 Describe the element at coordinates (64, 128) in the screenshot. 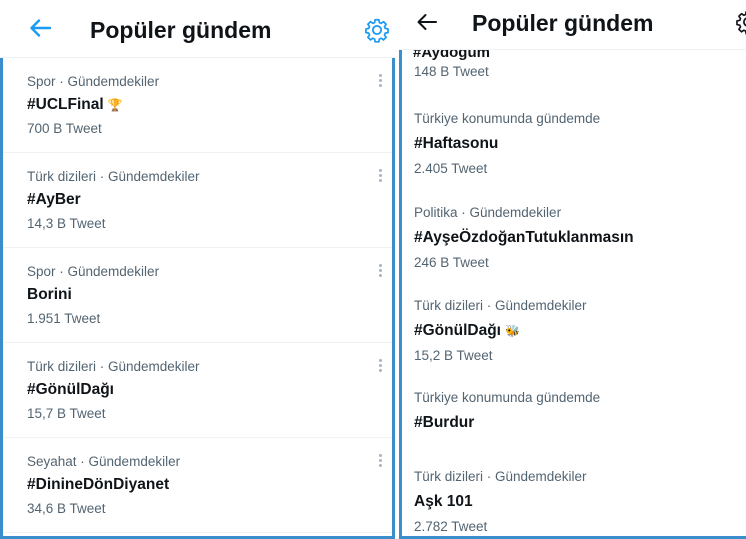

I see `trend-tweet-count: 700 B Tweet` at that location.